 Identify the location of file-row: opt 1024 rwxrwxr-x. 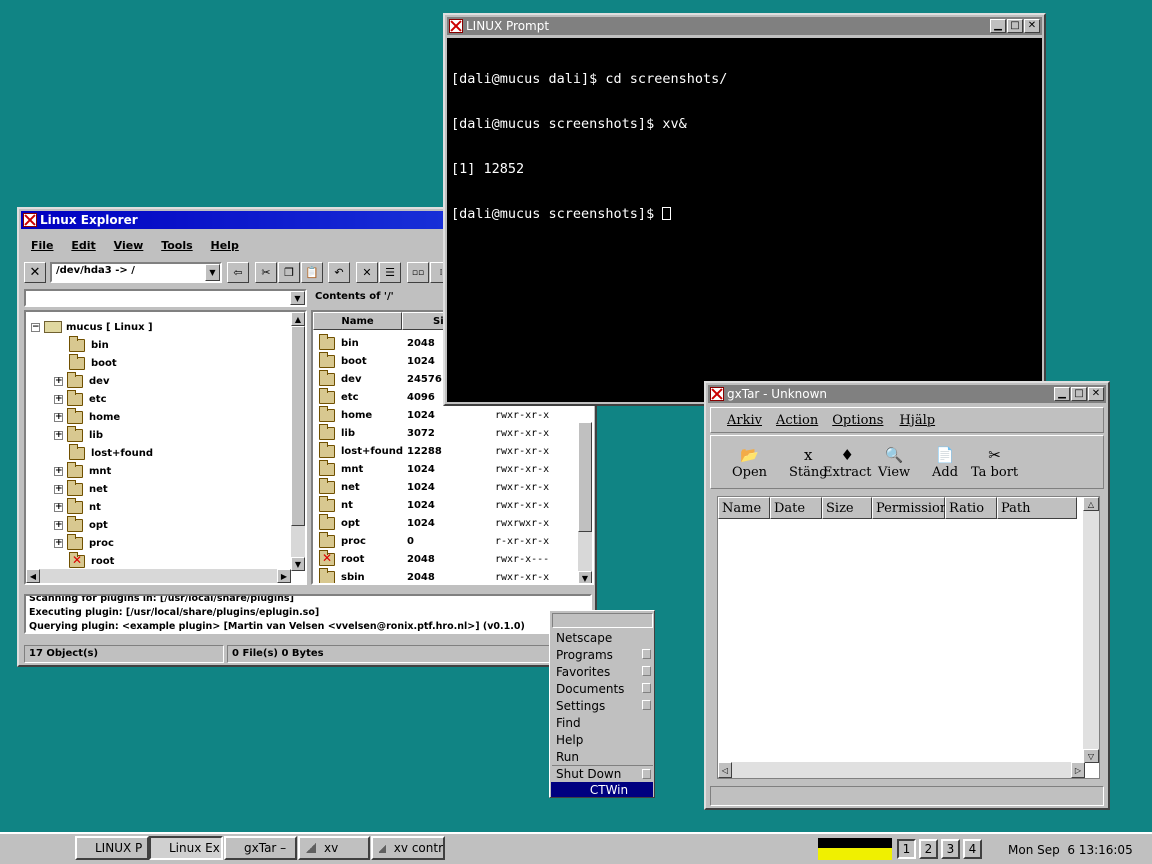
(454, 522).